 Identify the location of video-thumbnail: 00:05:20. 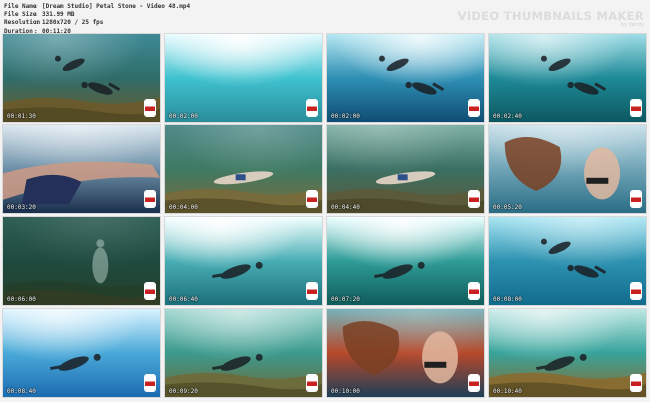
(567, 169).